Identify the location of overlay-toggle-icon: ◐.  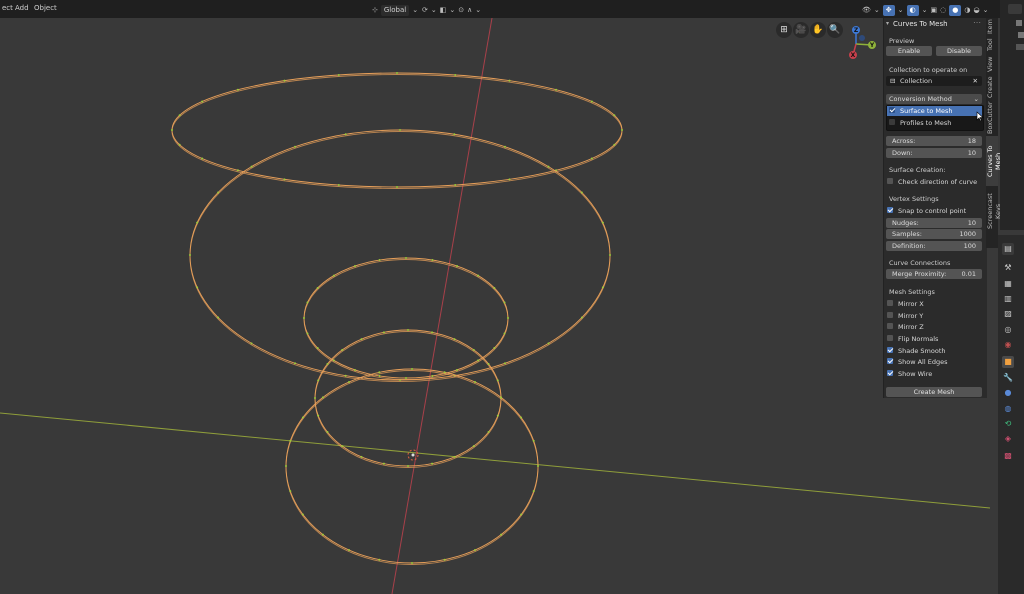
(912, 10).